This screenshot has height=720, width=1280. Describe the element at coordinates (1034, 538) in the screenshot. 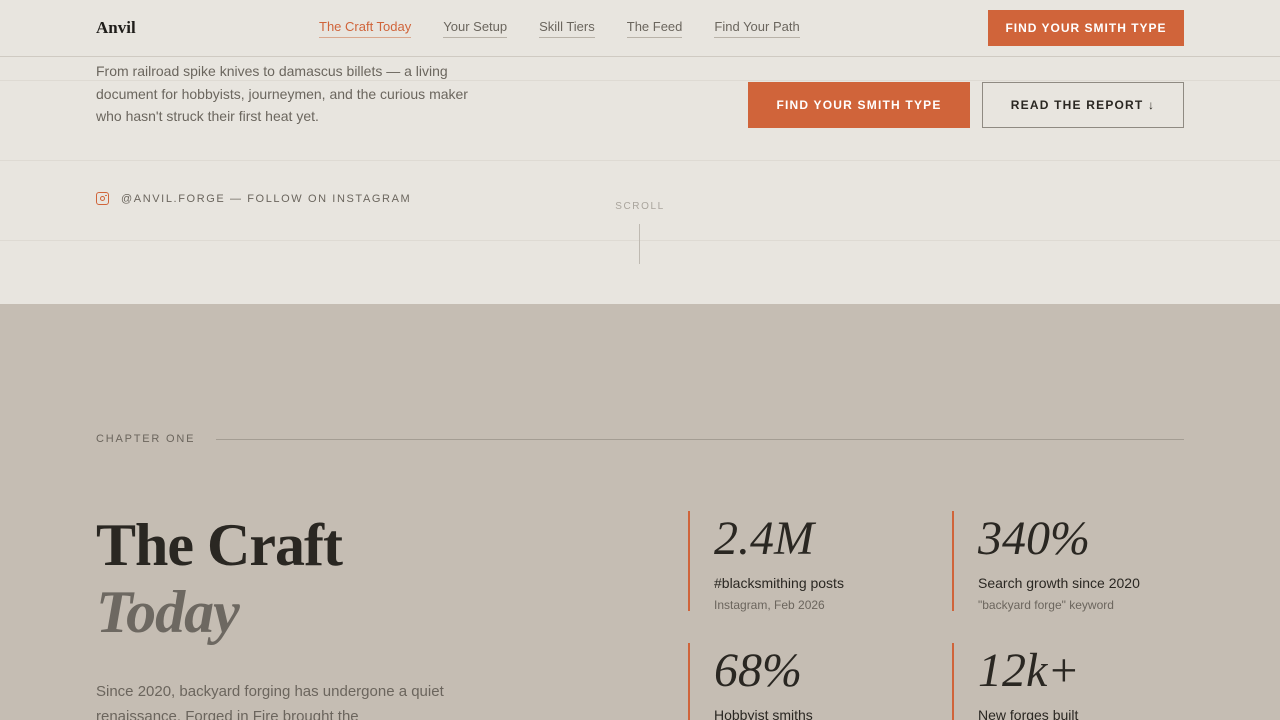

I see `stat-value: 340%` at that location.